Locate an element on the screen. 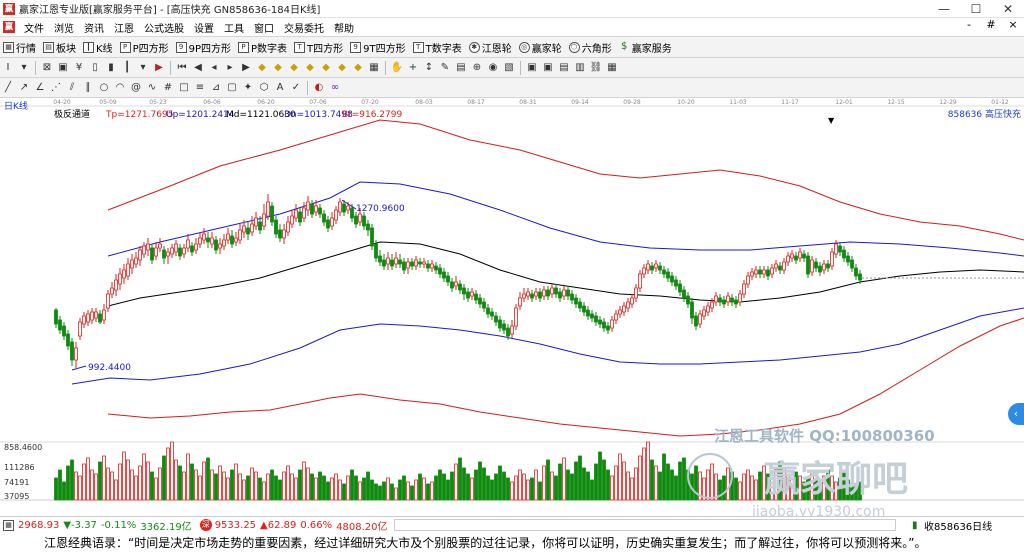 This screenshot has width=1024, height=554. channel-tool-icon: ⫽ is located at coordinates (72, 88).